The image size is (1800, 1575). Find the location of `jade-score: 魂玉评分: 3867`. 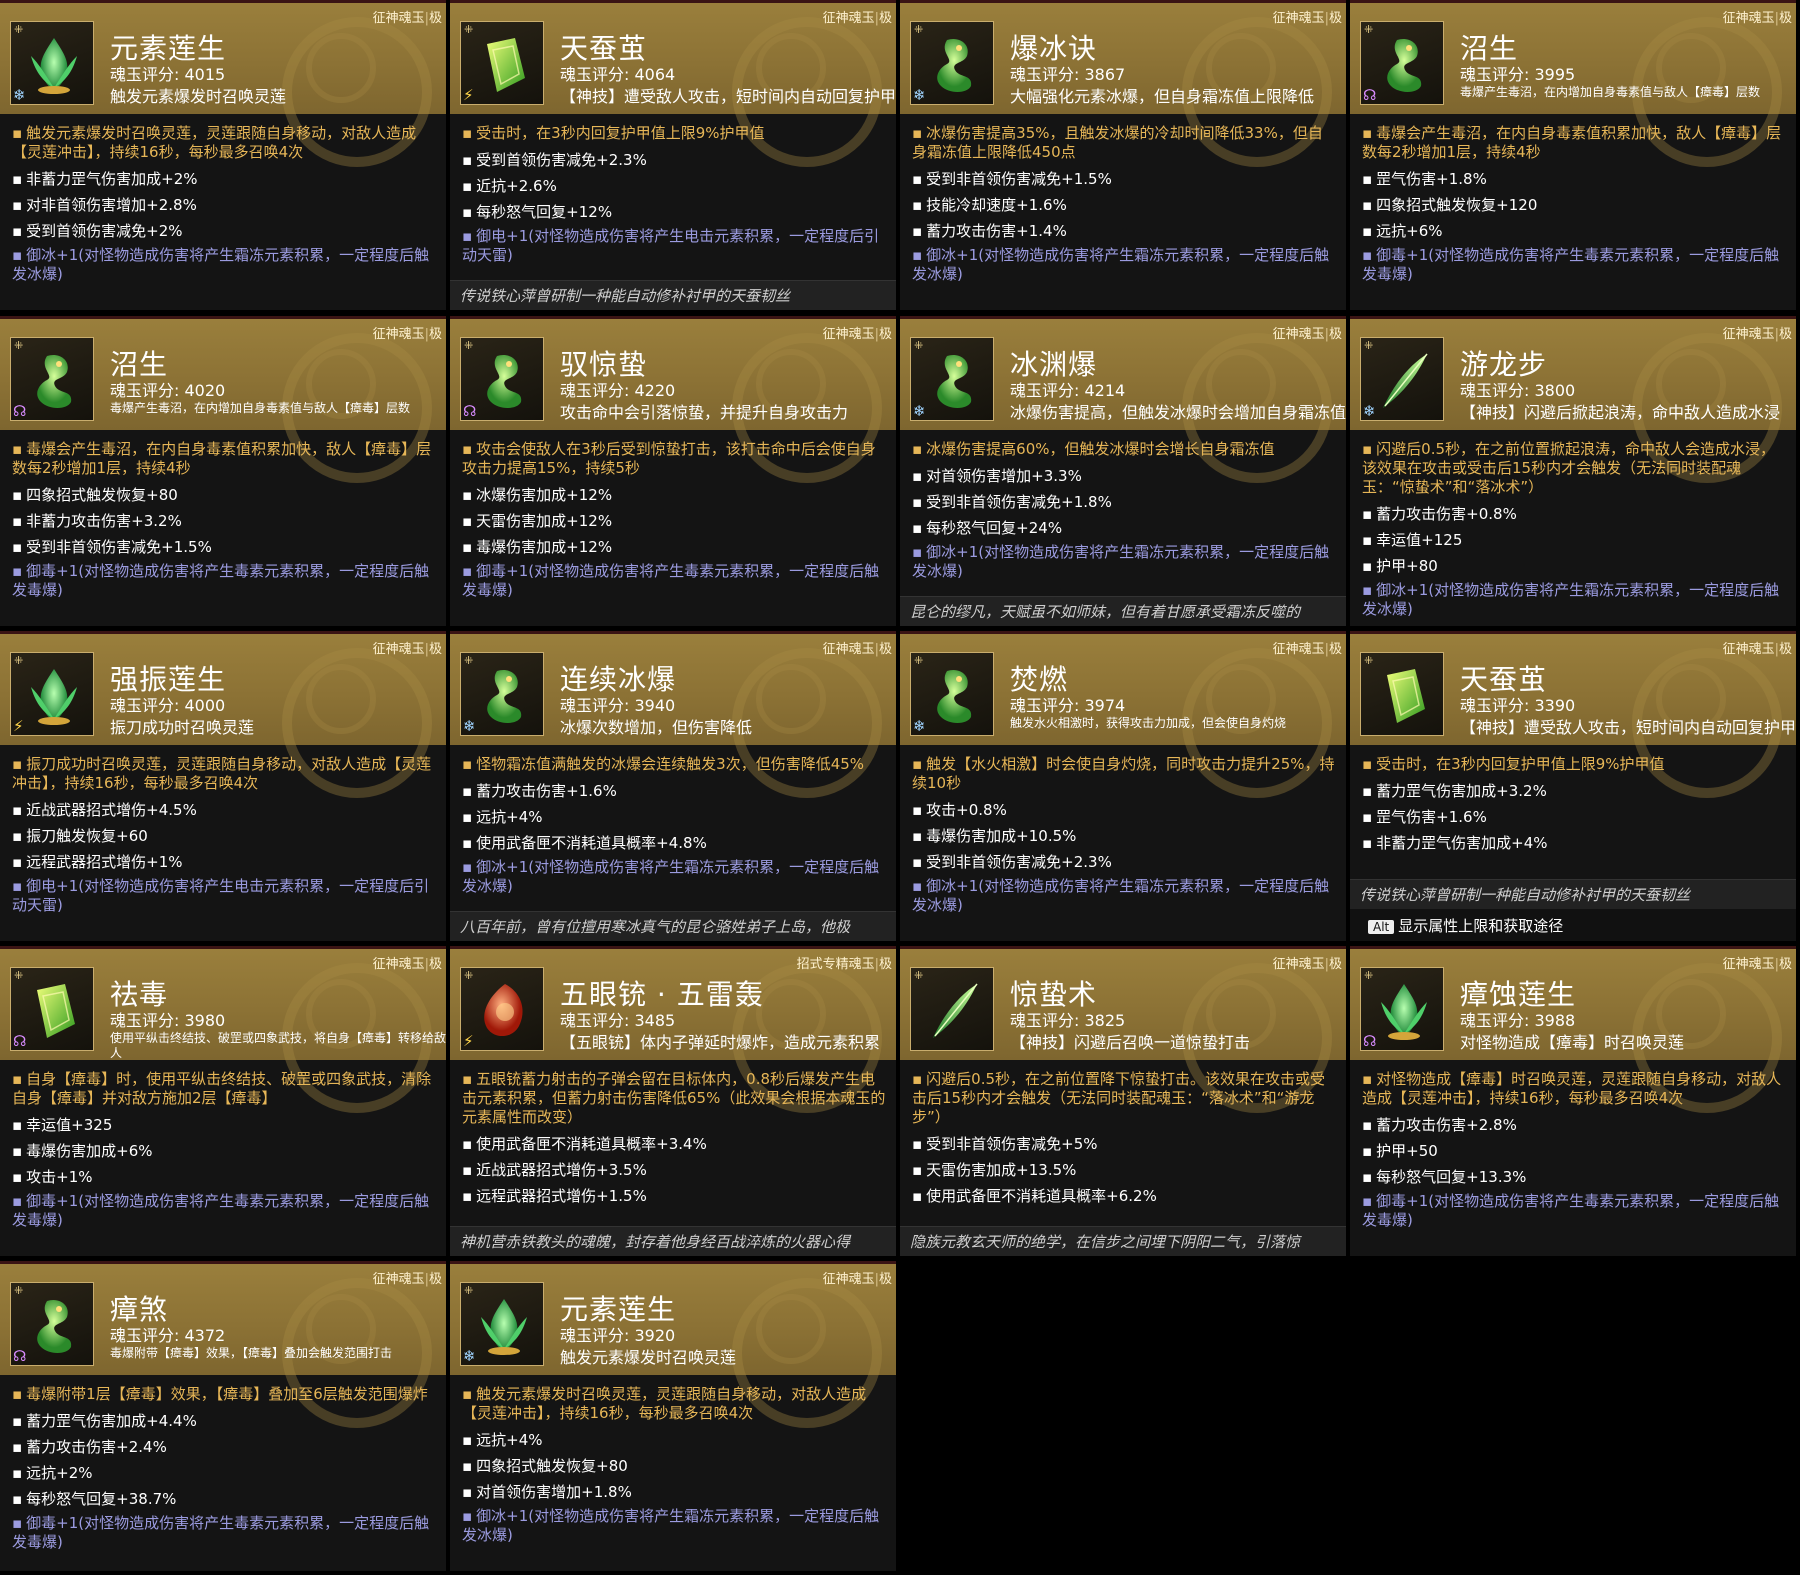

jade-score: 魂玉评分: 3867 is located at coordinates (1068, 74).